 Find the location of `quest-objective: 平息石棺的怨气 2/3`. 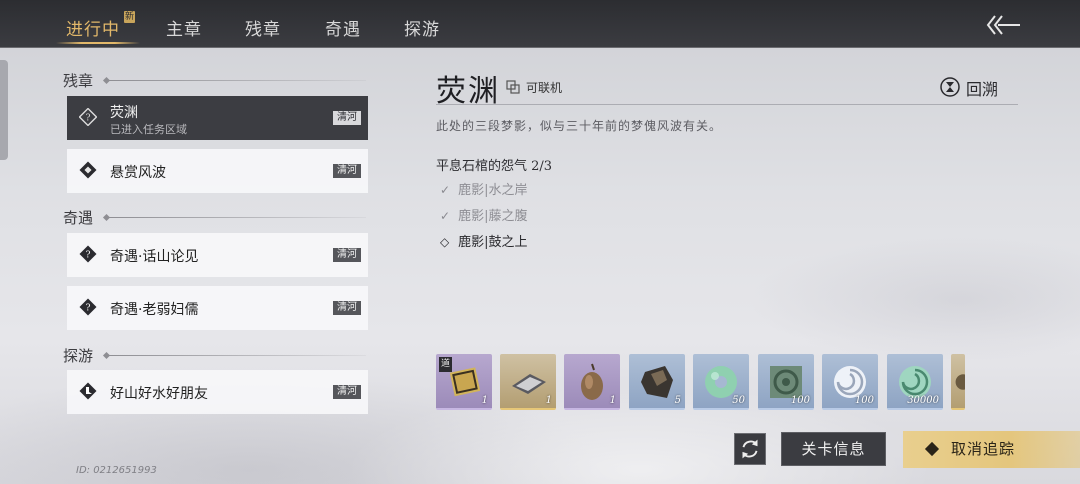

quest-objective: 平息石棺的怨气 2/3 is located at coordinates (494, 166).